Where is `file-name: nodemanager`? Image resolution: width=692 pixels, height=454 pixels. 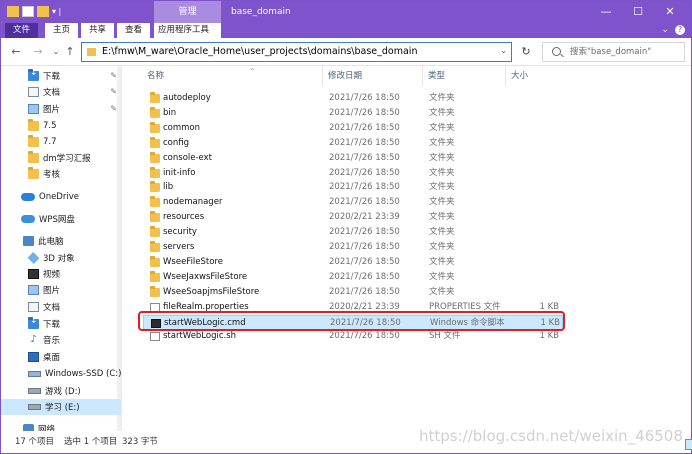 file-name: nodemanager is located at coordinates (193, 202).